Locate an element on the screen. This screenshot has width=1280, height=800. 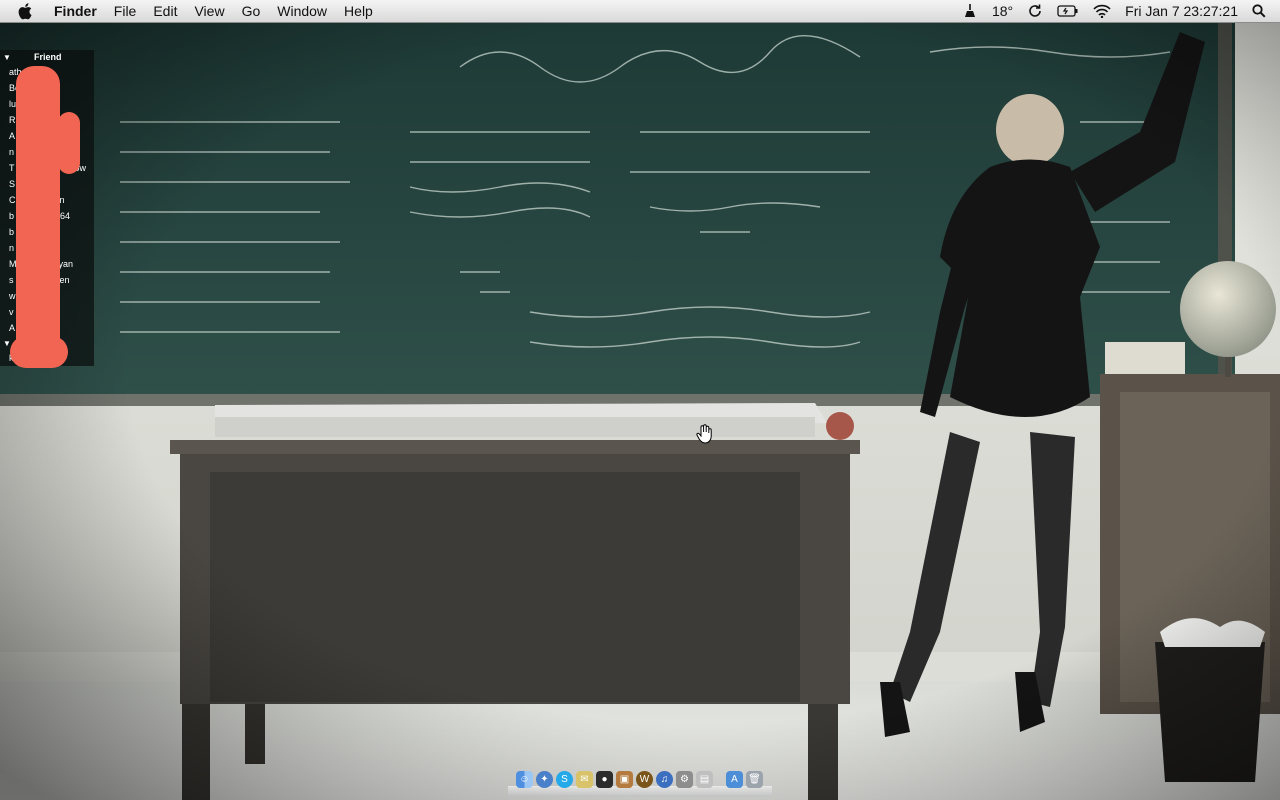
friend-section-title: Friend is located at coordinates (48, 57).